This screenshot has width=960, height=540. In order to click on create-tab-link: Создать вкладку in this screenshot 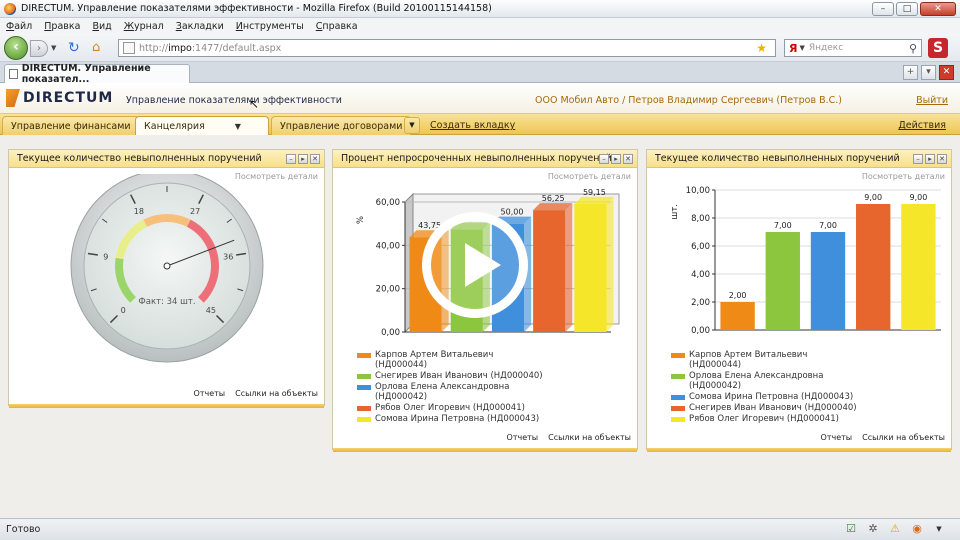, I will do `click(472, 125)`.